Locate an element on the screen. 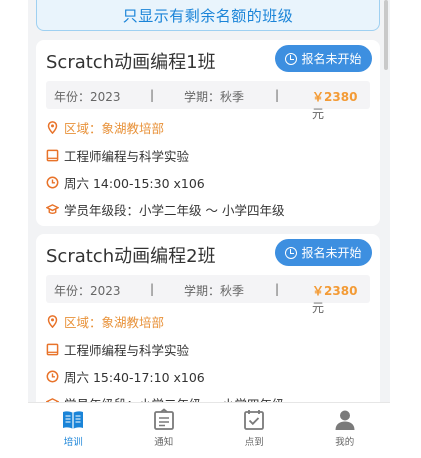  tab-label: 通知 is located at coordinates (164, 442).